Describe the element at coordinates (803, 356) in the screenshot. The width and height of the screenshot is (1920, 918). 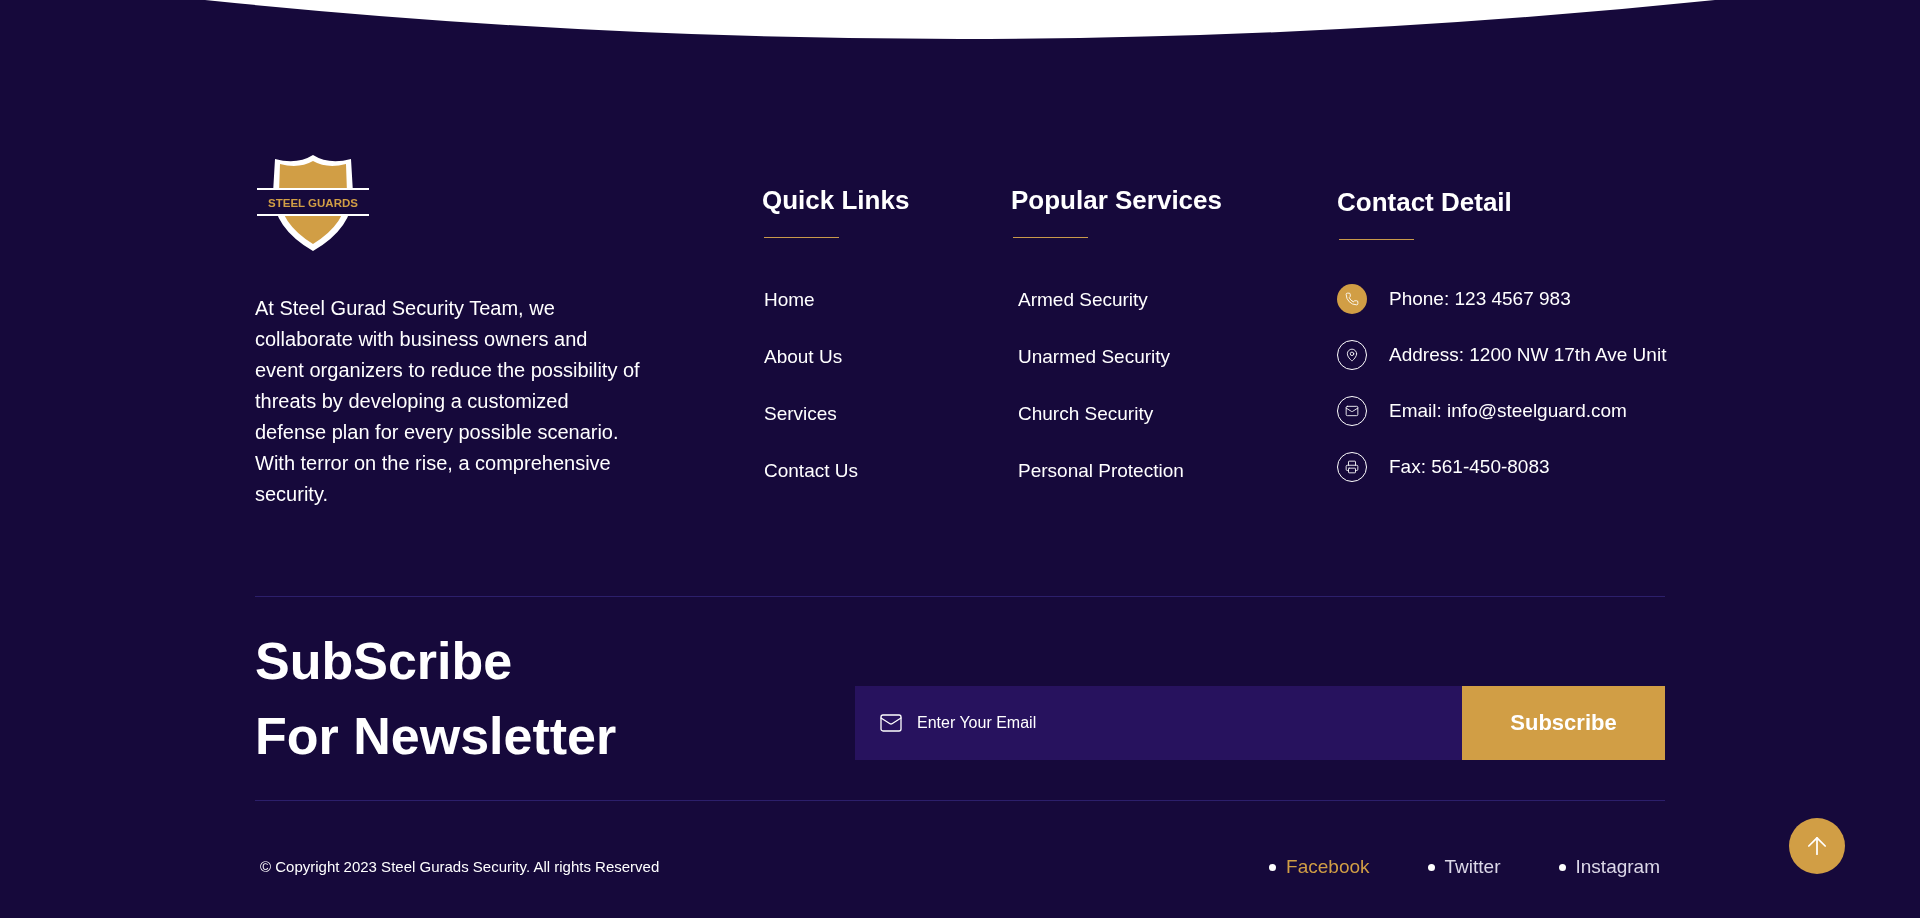
I see `footer-link: About Us` at that location.